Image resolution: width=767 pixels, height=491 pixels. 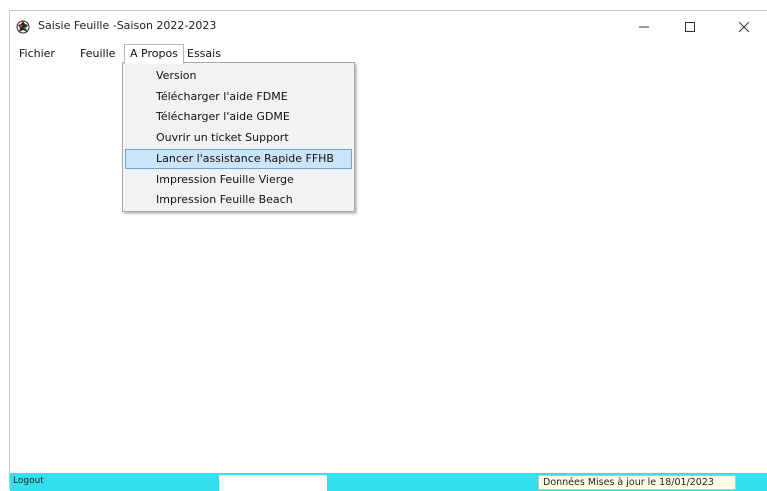 I want to click on minimize-button, so click(x=644, y=26).